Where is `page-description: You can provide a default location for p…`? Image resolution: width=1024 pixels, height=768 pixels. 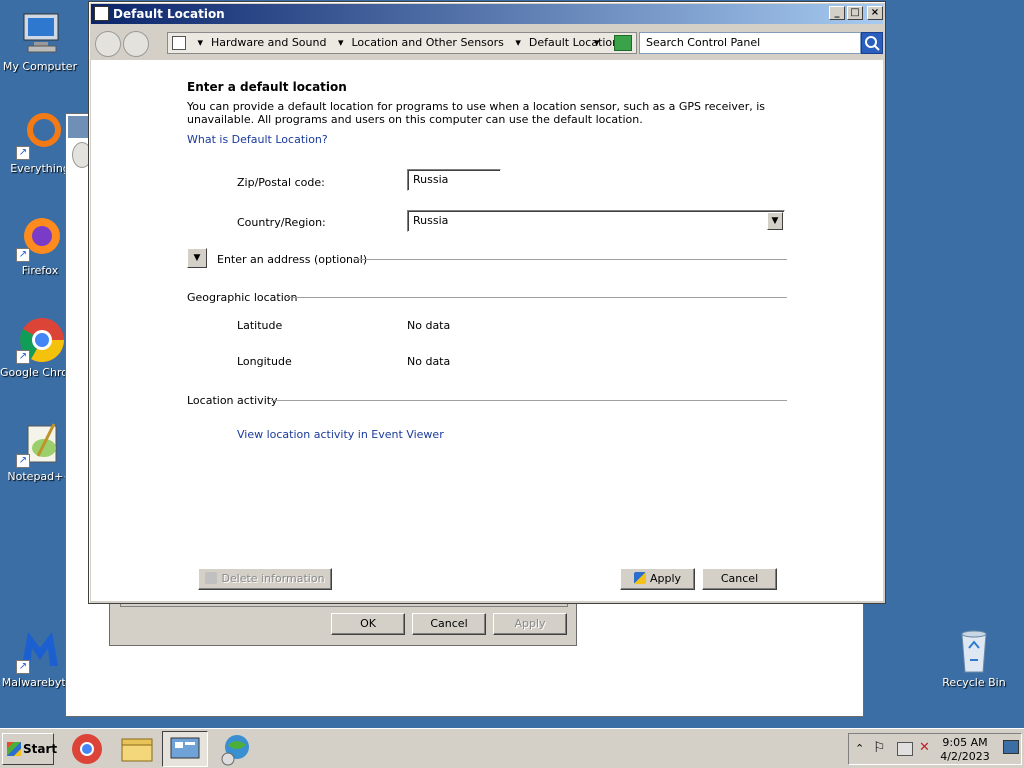 page-description: You can provide a default location for p… is located at coordinates (476, 113).